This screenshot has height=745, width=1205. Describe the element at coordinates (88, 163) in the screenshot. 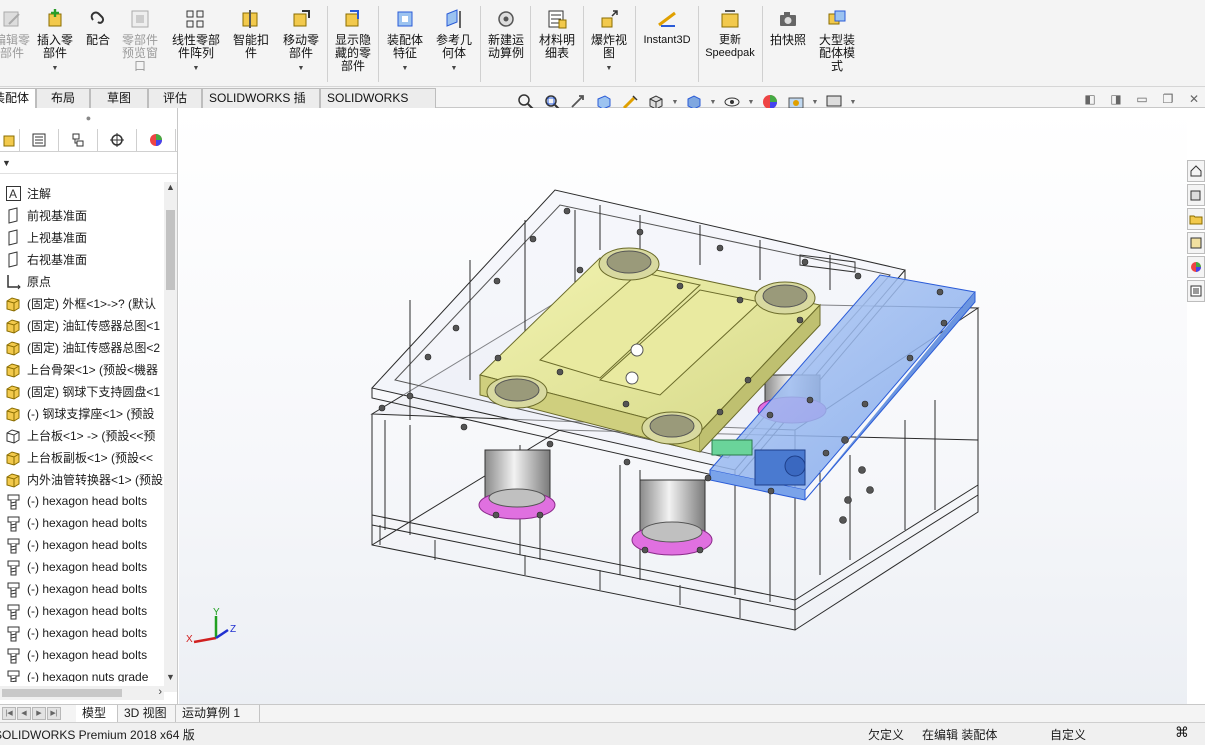

I see `tree-filter: ▼` at that location.